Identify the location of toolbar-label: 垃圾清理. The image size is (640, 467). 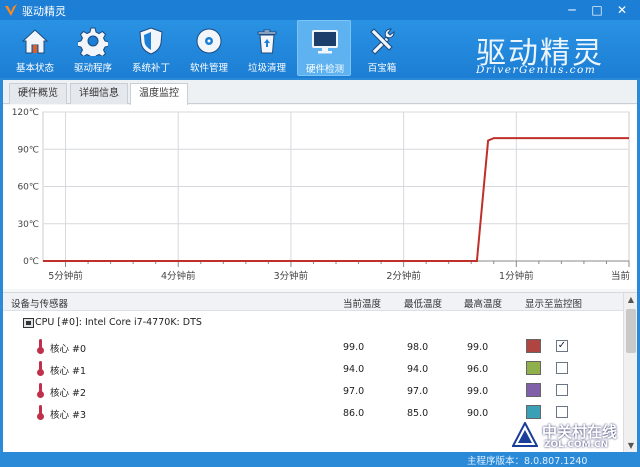
(266, 68).